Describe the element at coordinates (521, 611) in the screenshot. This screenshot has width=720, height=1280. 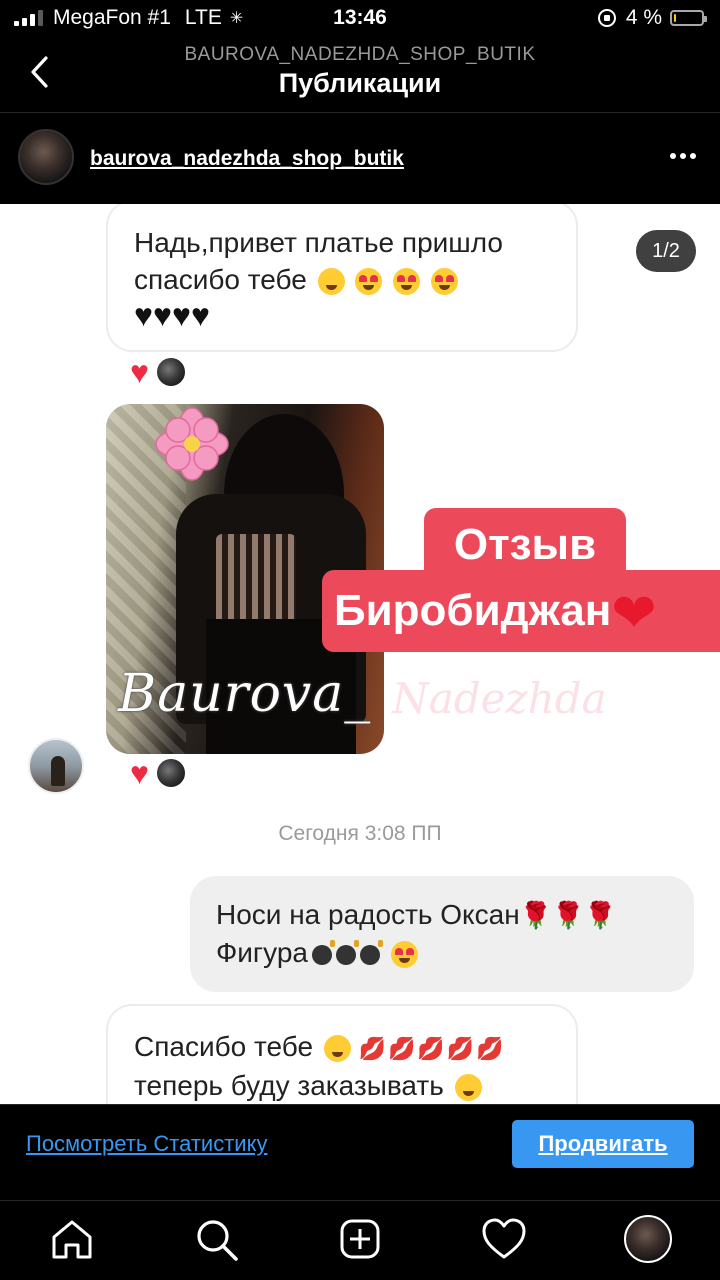
I see `review-city-tag: Биробиджан❤` at that location.